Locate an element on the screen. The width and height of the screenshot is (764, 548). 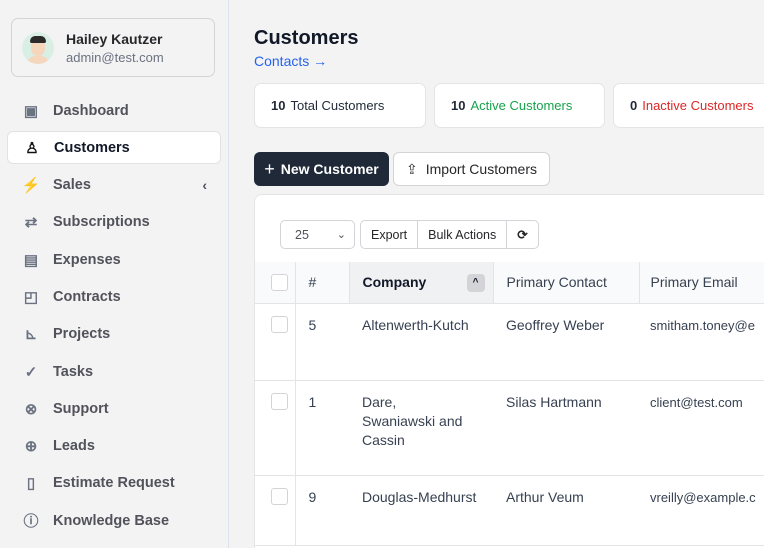
refresh-icon: ⟳ is located at coordinates (522, 235).